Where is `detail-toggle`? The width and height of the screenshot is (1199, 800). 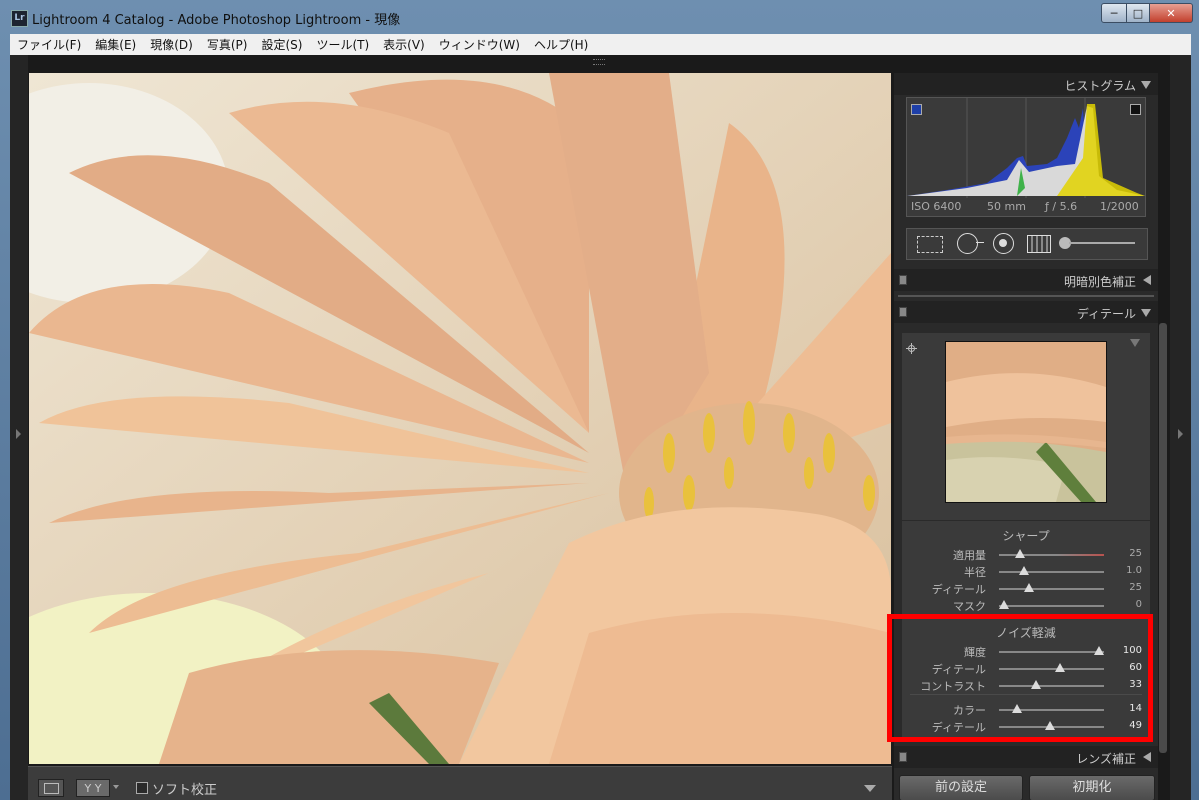 detail-toggle is located at coordinates (903, 312).